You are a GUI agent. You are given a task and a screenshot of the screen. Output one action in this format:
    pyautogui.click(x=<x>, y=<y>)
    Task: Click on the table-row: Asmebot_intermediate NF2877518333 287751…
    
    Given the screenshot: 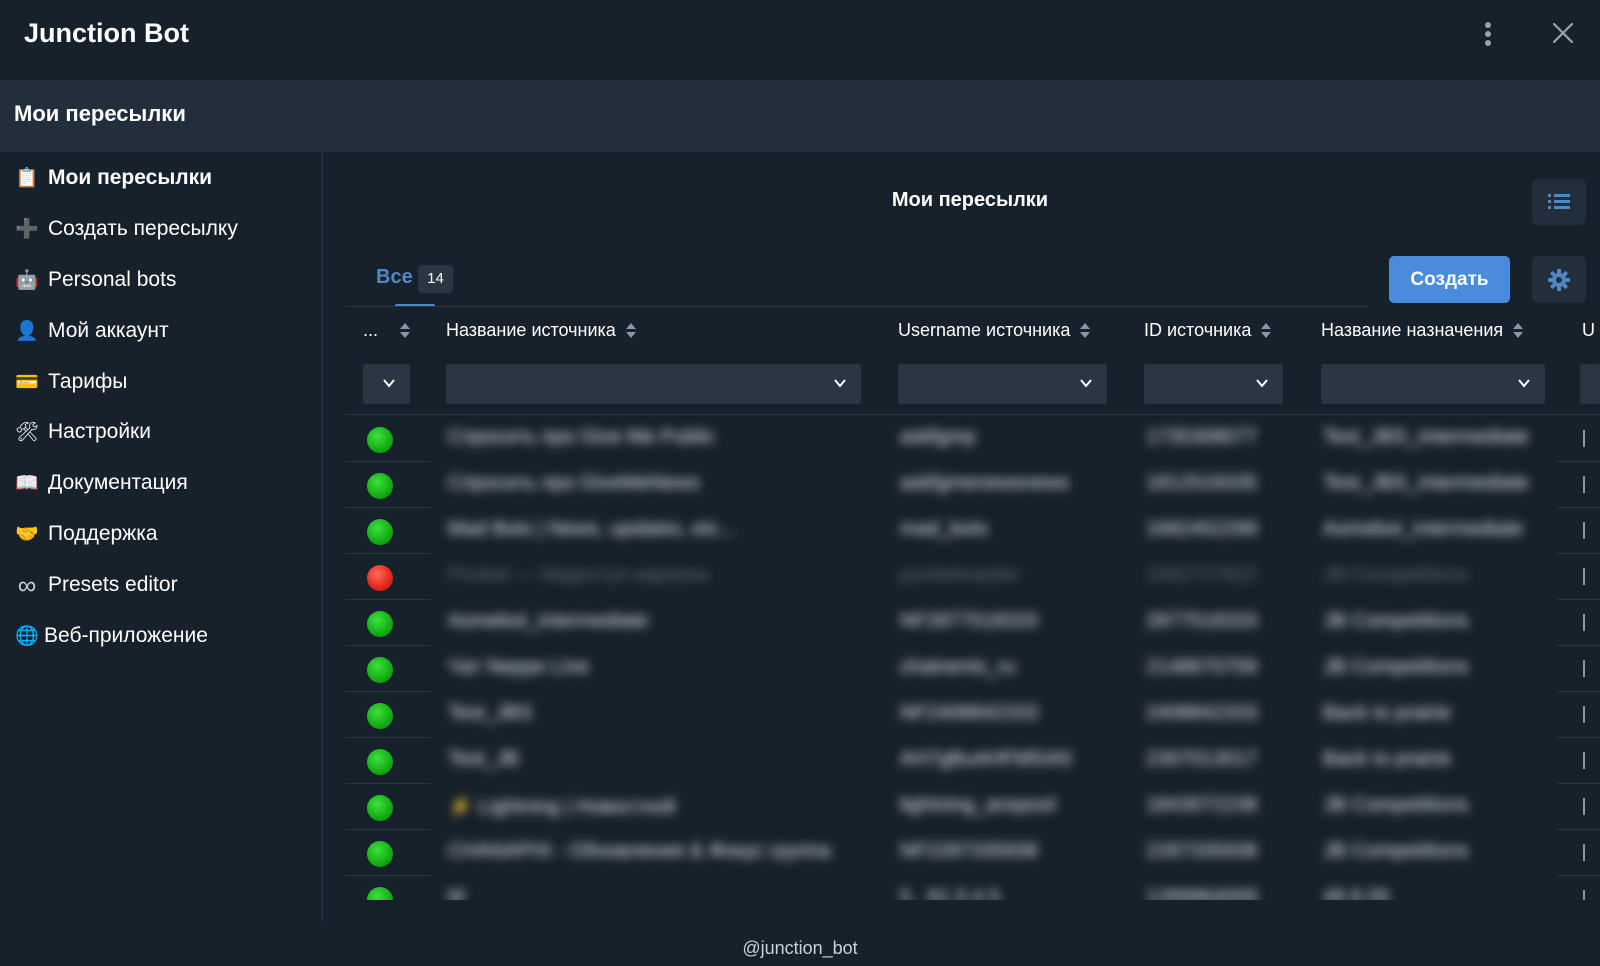 What is the action you would take?
    pyautogui.click(x=972, y=623)
    